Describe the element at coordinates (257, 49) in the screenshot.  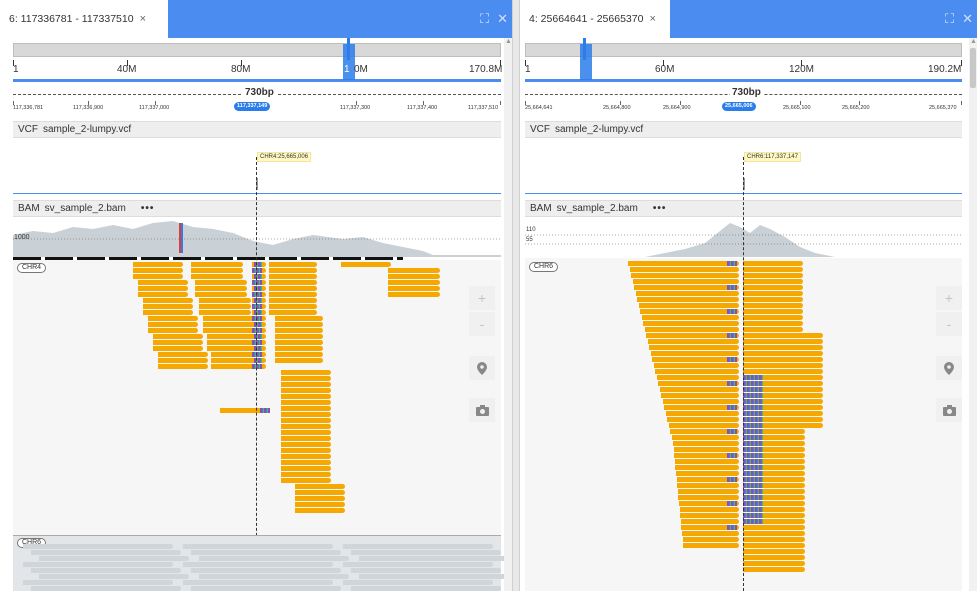
I see `chromosome-ideogram` at that location.